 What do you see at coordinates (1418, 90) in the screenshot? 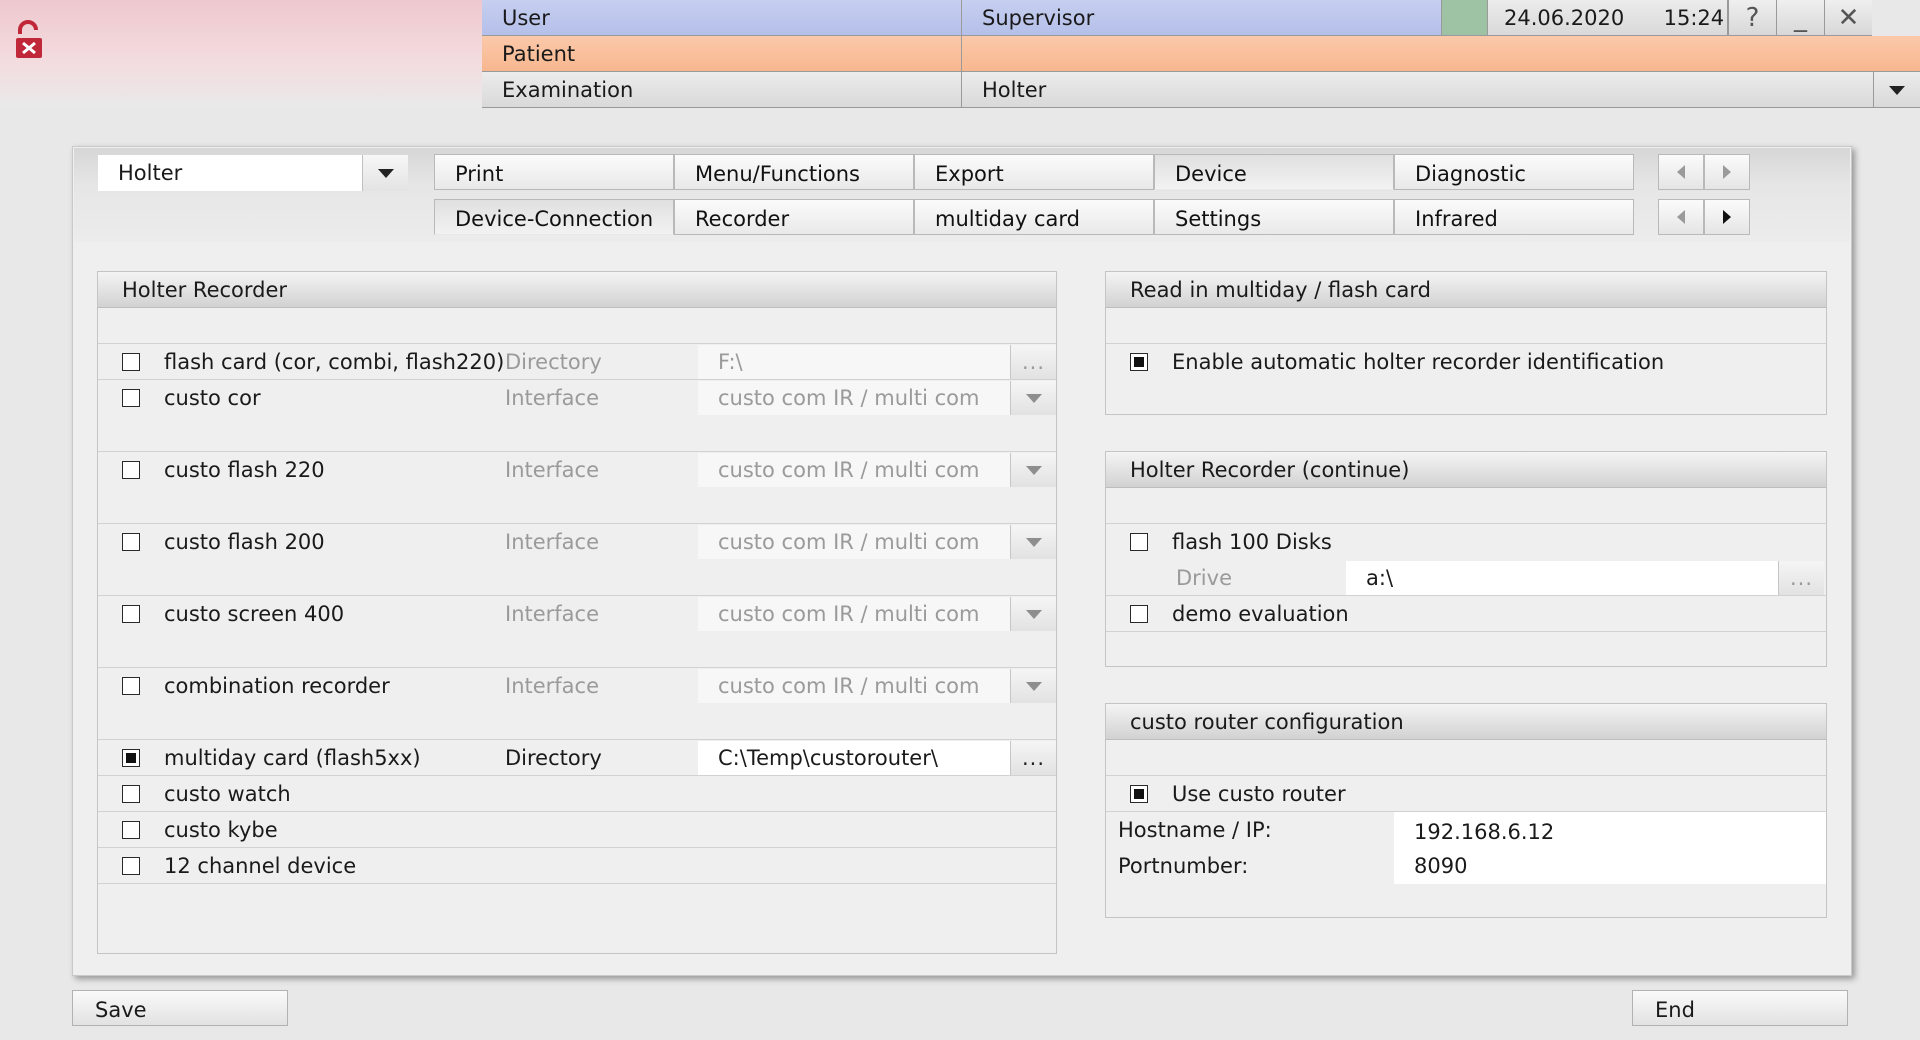
I see `examination-value: Holter` at bounding box center [1418, 90].